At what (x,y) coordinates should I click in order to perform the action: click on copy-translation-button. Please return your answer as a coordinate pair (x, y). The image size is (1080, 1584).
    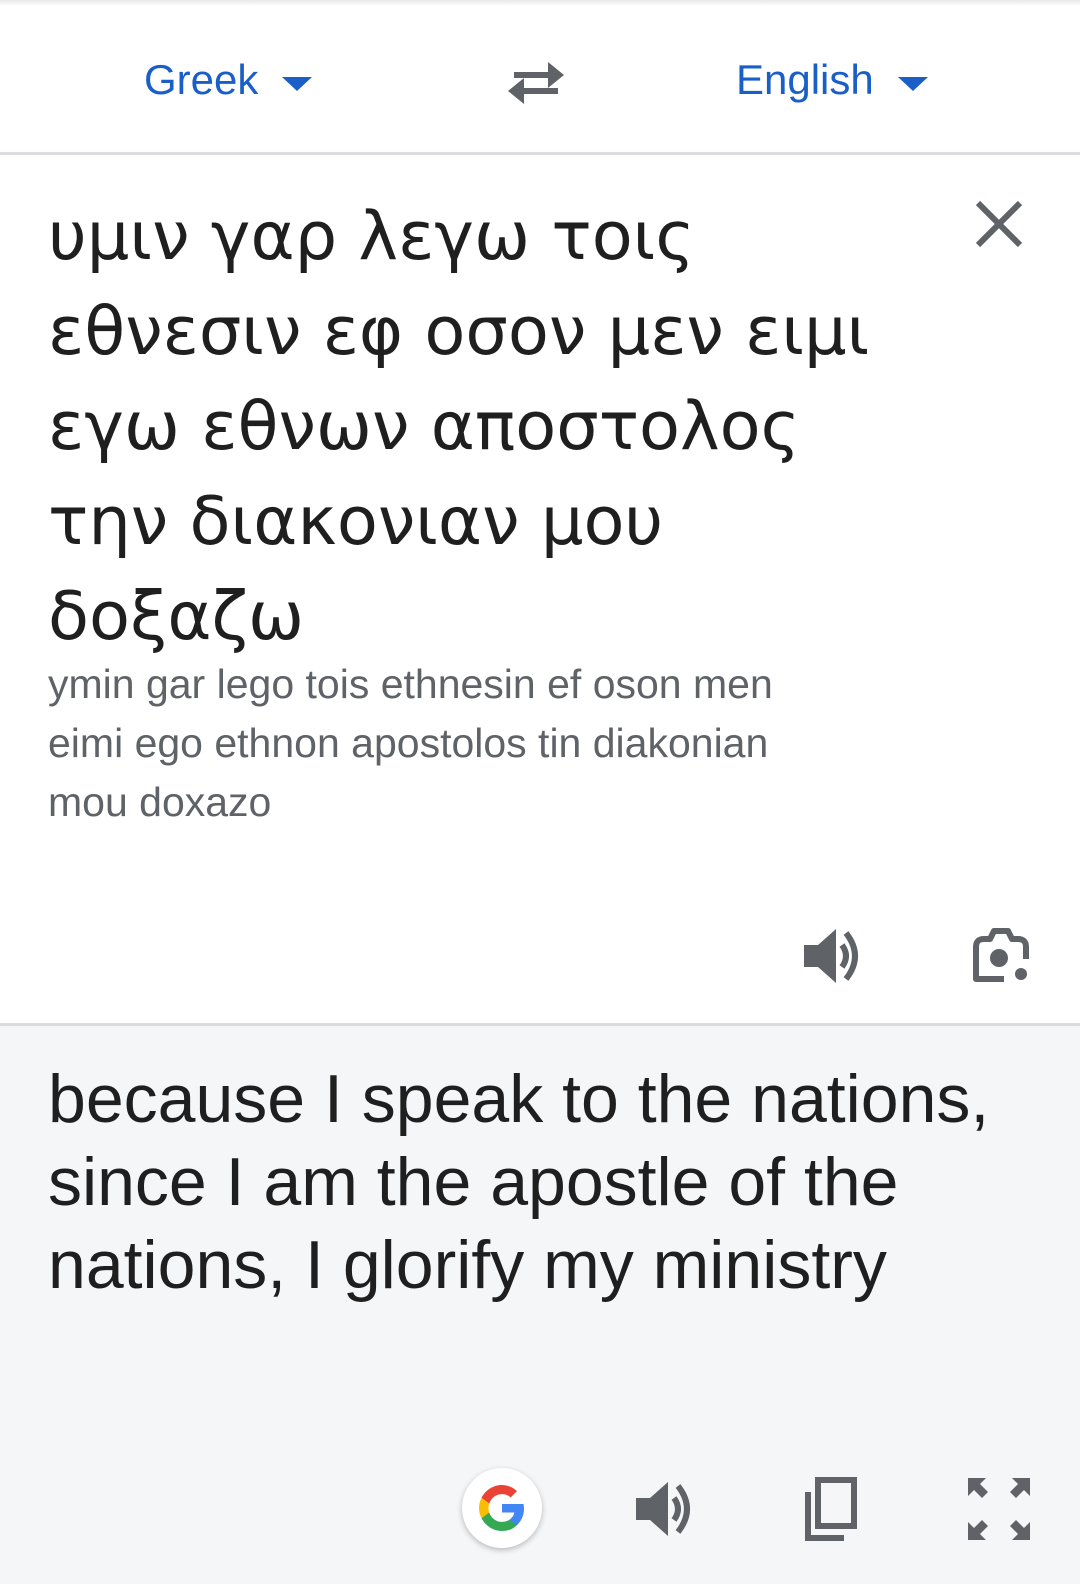
    Looking at the image, I should click on (833, 1509).